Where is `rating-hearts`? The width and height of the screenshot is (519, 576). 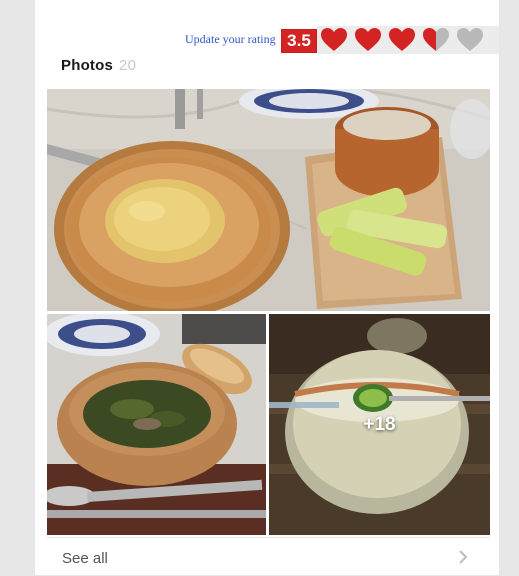 rating-hearts is located at coordinates (408, 40).